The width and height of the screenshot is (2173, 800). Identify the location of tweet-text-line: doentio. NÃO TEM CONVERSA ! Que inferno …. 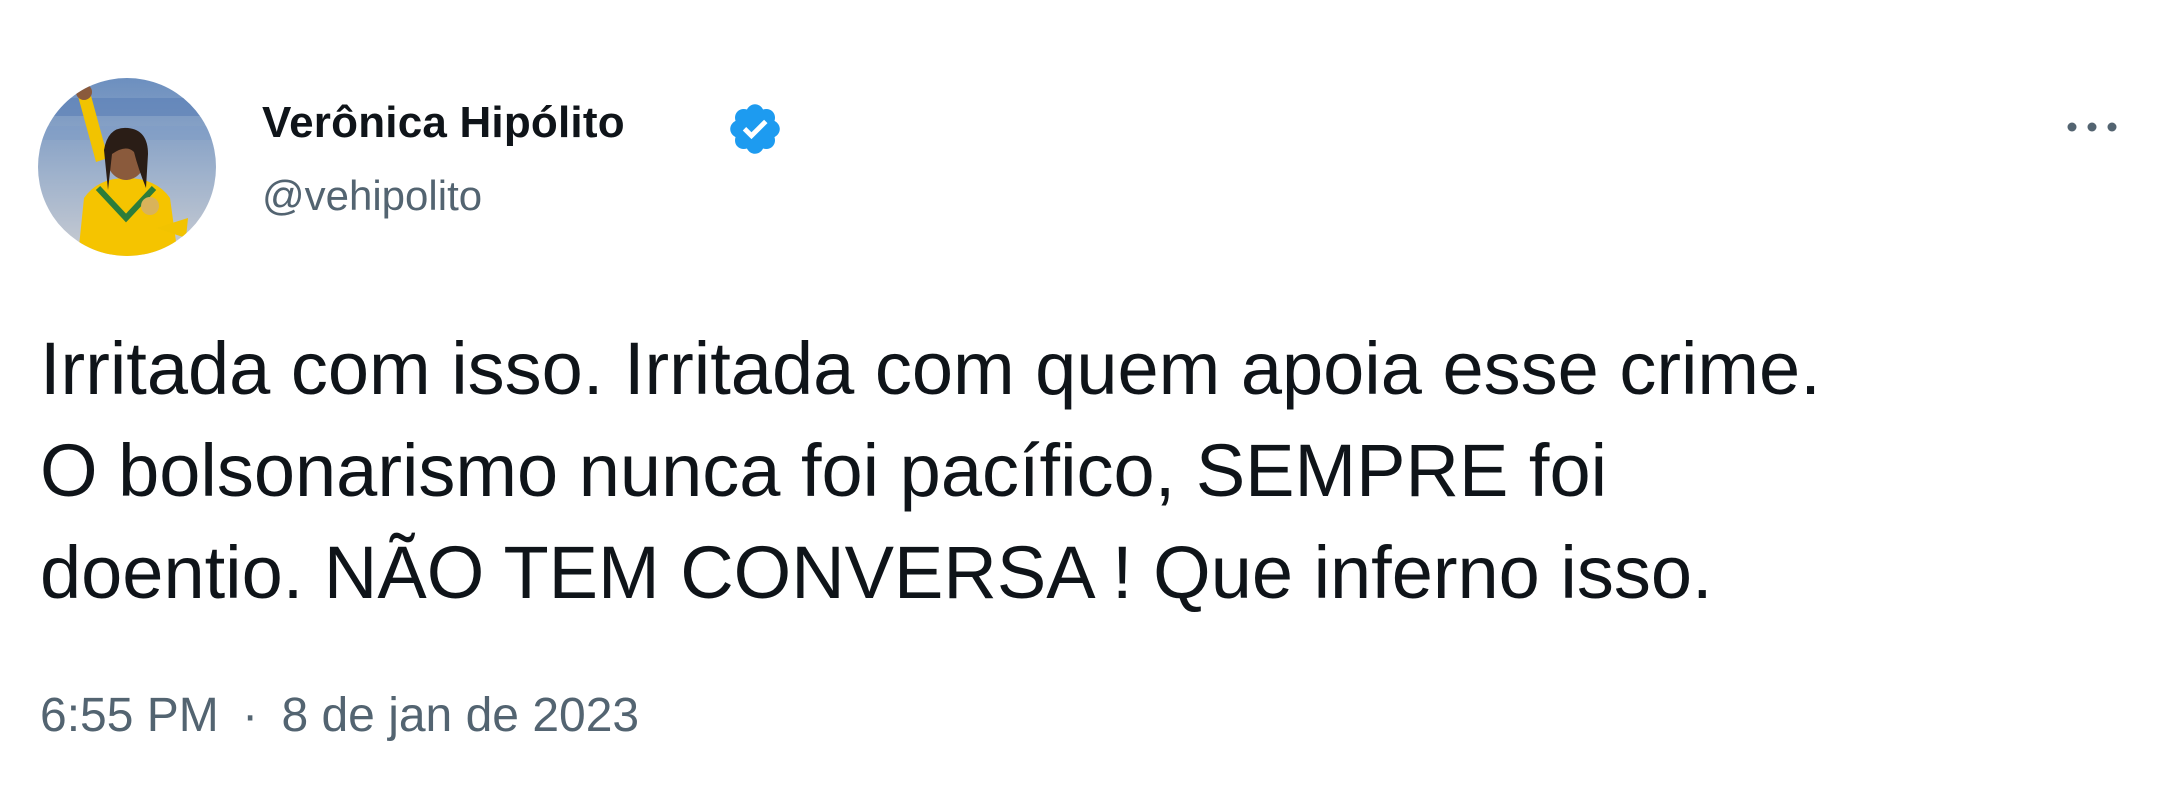
(876, 572).